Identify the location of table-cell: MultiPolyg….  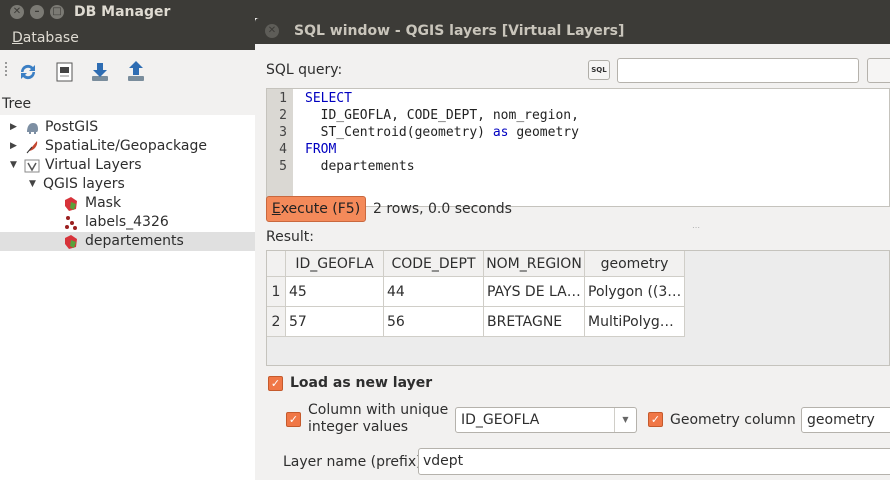
(635, 322).